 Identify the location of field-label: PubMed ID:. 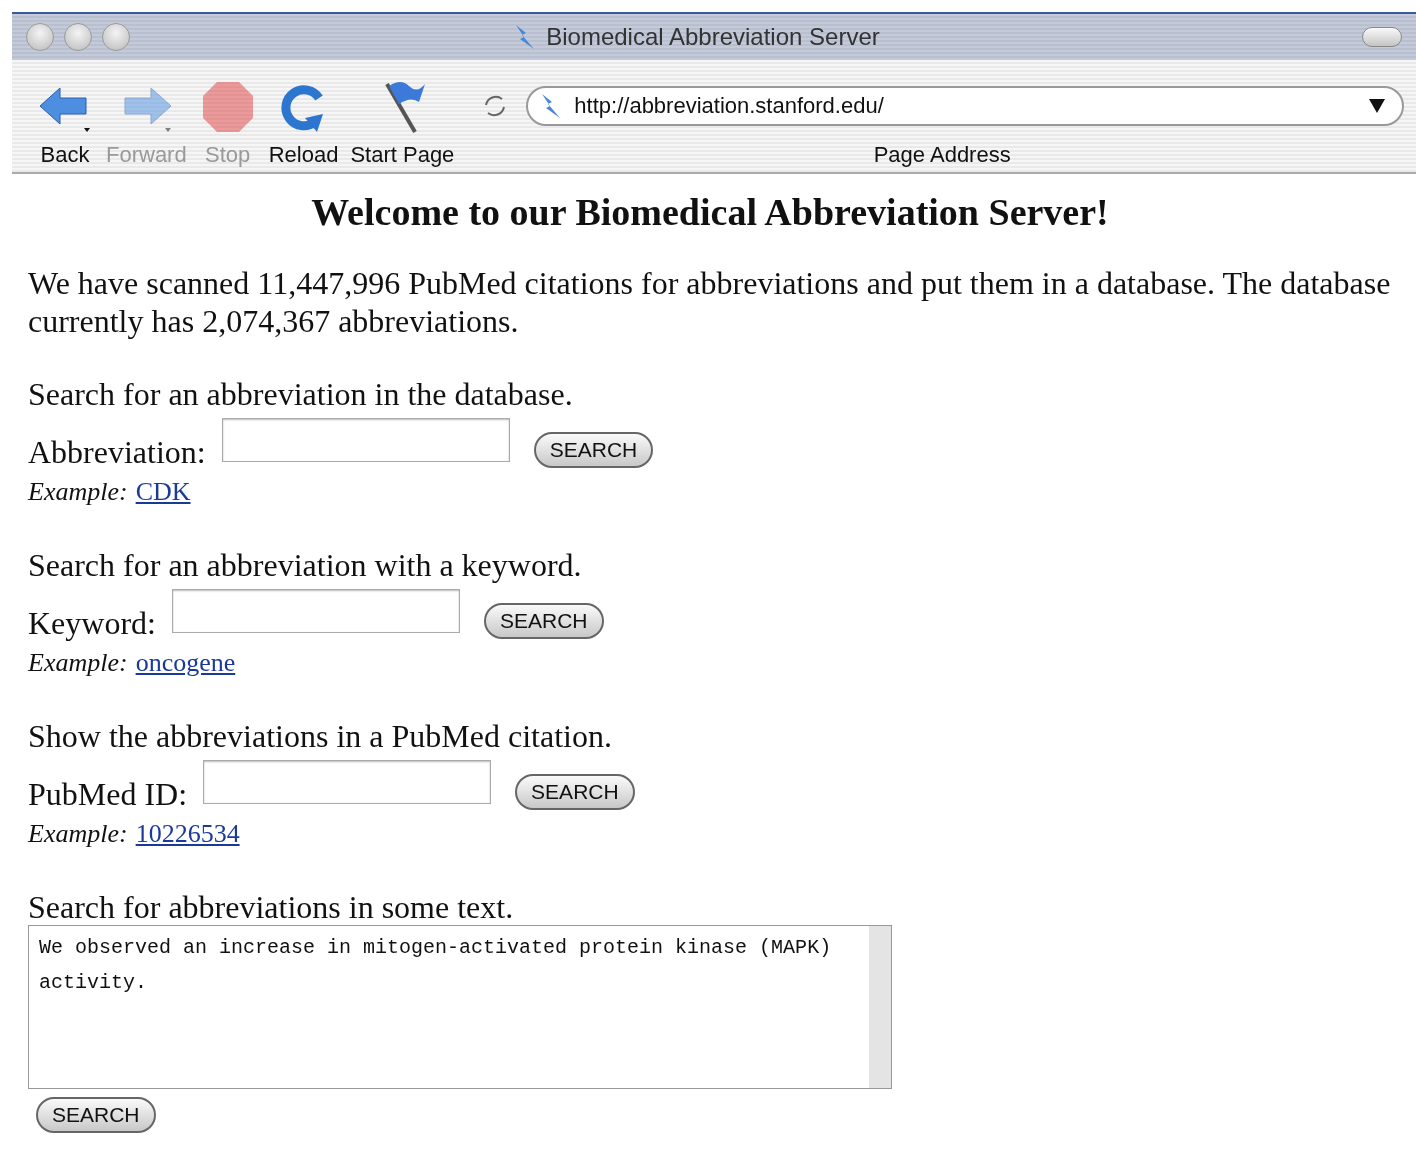
(108, 794).